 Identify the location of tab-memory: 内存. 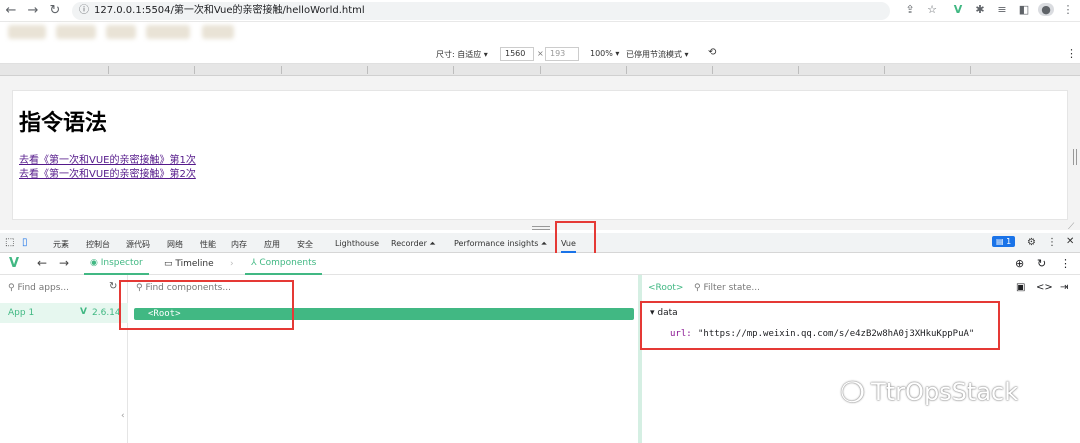
(239, 244).